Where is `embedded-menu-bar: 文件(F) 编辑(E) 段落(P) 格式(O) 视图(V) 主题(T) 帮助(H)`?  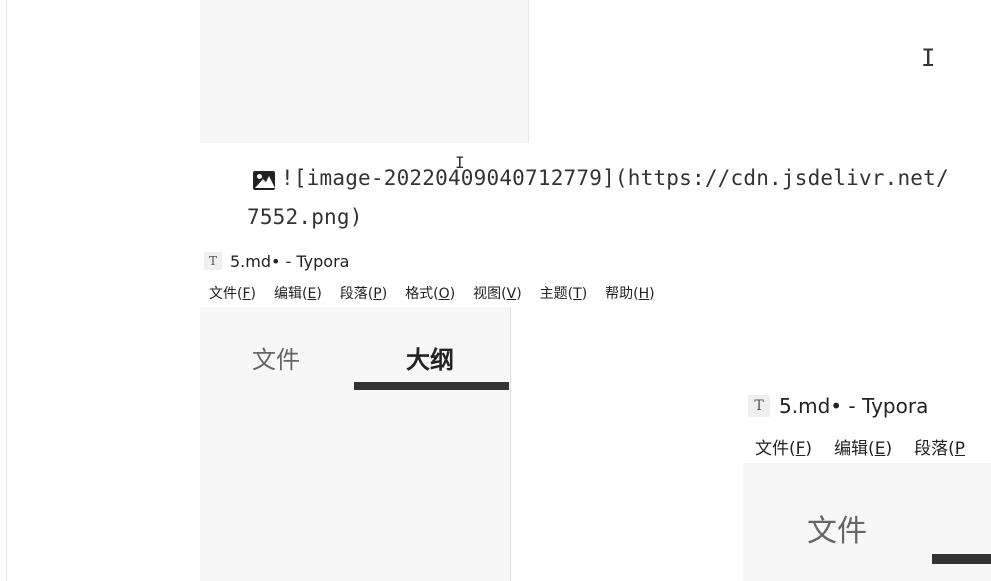 embedded-menu-bar: 文件(F) 编辑(E) 段落(P) 格式(O) 视图(V) 主题(T) 帮助(H) is located at coordinates (432, 293).